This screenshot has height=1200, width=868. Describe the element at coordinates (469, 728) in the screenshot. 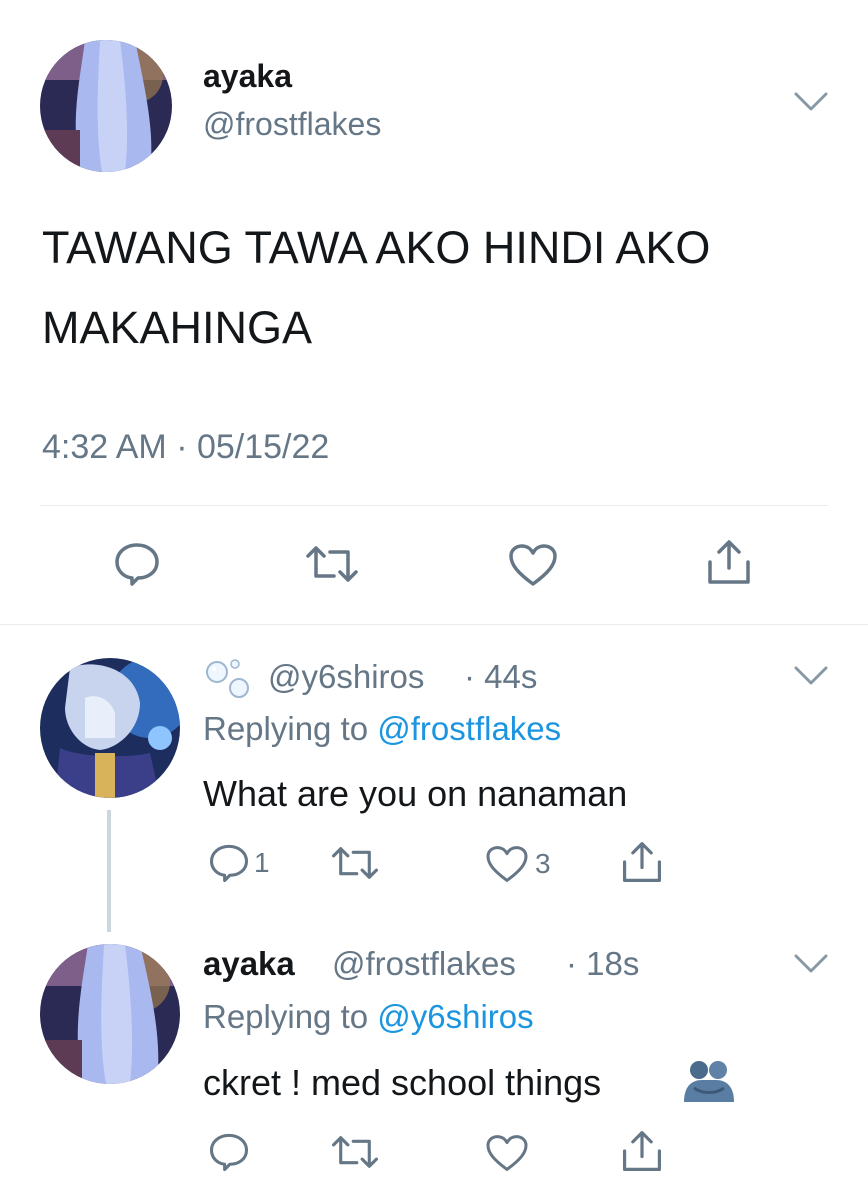

I see `replying-to-link: @frostflakes` at that location.